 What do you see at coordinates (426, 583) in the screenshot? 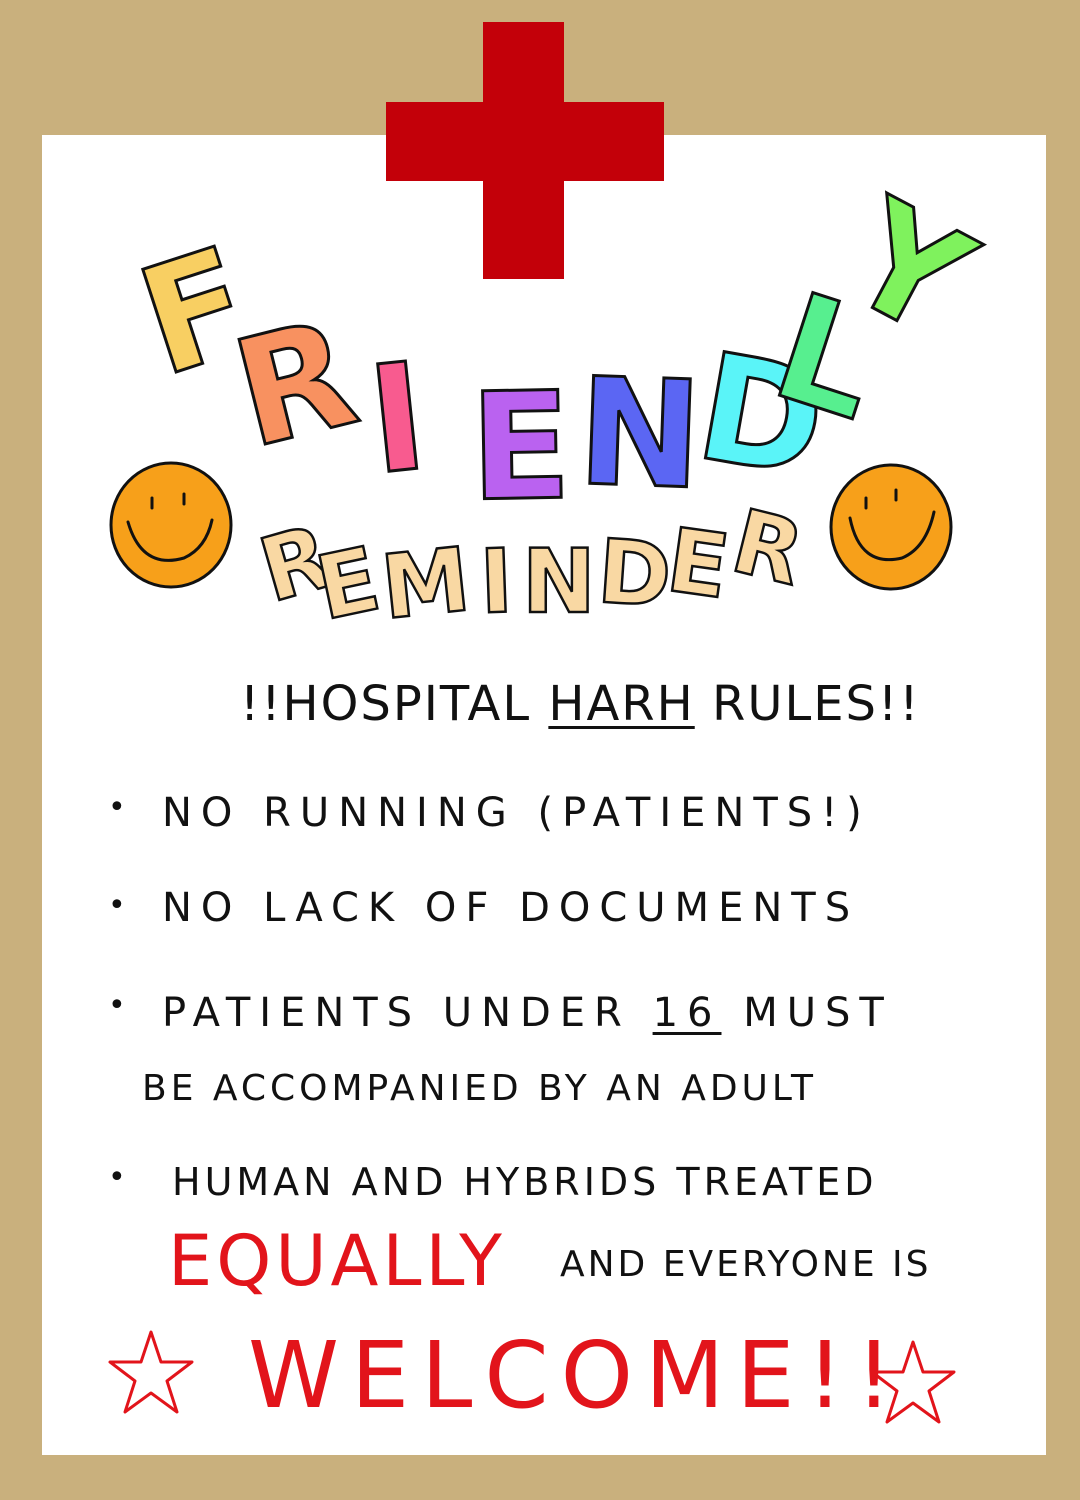
I see `subtitle-letter-m: M` at bounding box center [426, 583].